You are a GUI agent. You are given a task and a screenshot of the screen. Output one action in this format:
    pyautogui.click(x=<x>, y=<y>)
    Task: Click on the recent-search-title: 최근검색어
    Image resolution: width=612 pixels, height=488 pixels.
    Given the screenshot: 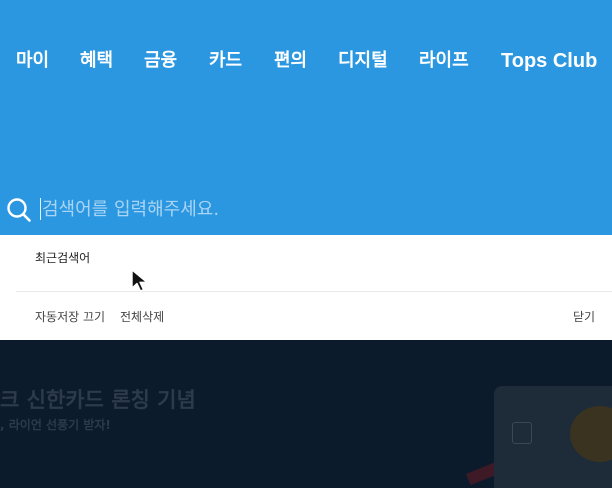 What is the action you would take?
    pyautogui.click(x=63, y=258)
    